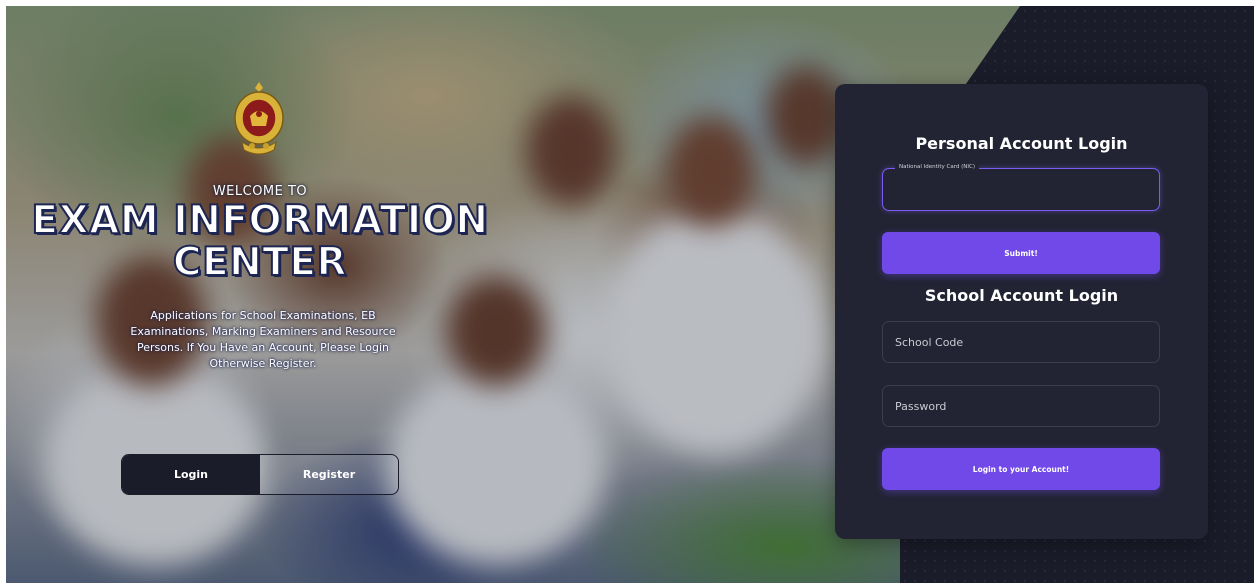 This screenshot has width=1254, height=583. I want to click on personal-login-title: Personal Account Login, so click(1021, 143).